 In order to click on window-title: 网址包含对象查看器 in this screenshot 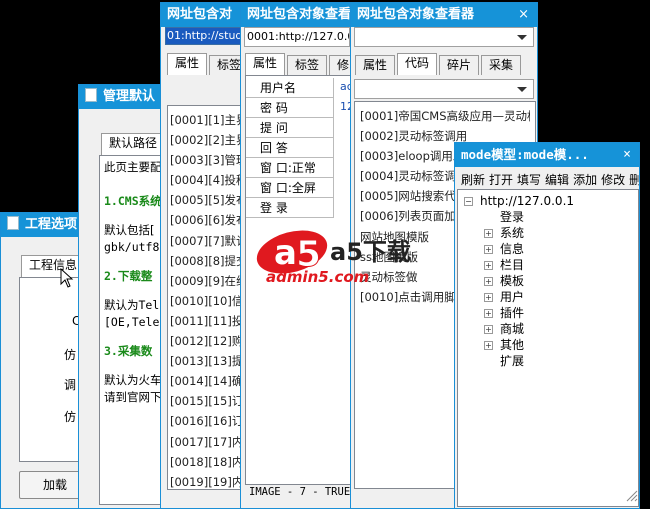, I will do `click(416, 14)`.